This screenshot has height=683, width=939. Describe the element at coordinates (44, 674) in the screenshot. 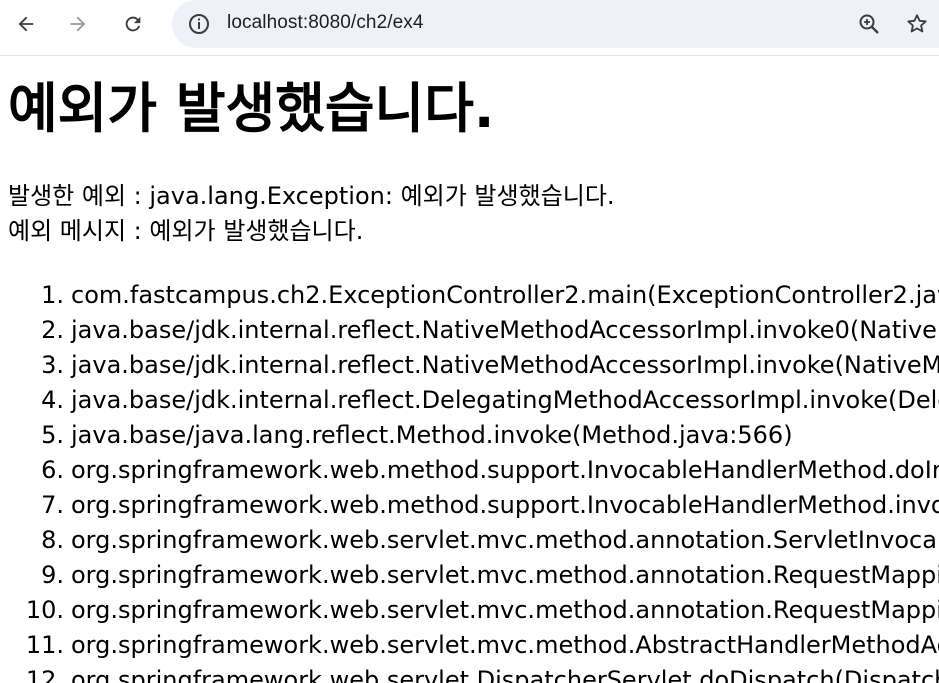

I see `stack-trace-number: 12.` at that location.